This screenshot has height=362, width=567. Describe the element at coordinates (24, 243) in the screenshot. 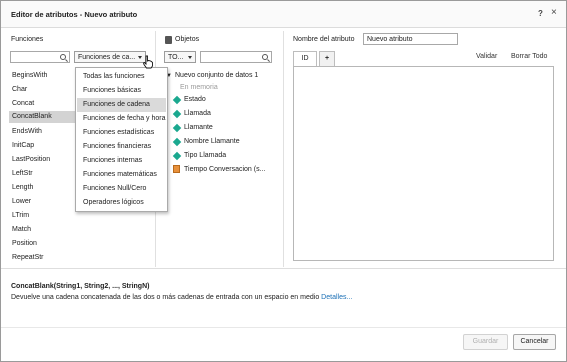

I see `function-item: Position` at that location.